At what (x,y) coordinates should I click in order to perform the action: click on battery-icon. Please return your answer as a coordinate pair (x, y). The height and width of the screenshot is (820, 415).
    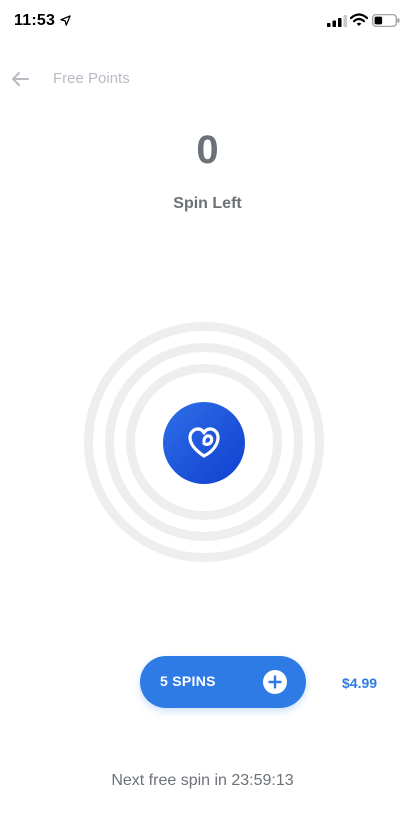
    Looking at the image, I should click on (386, 20).